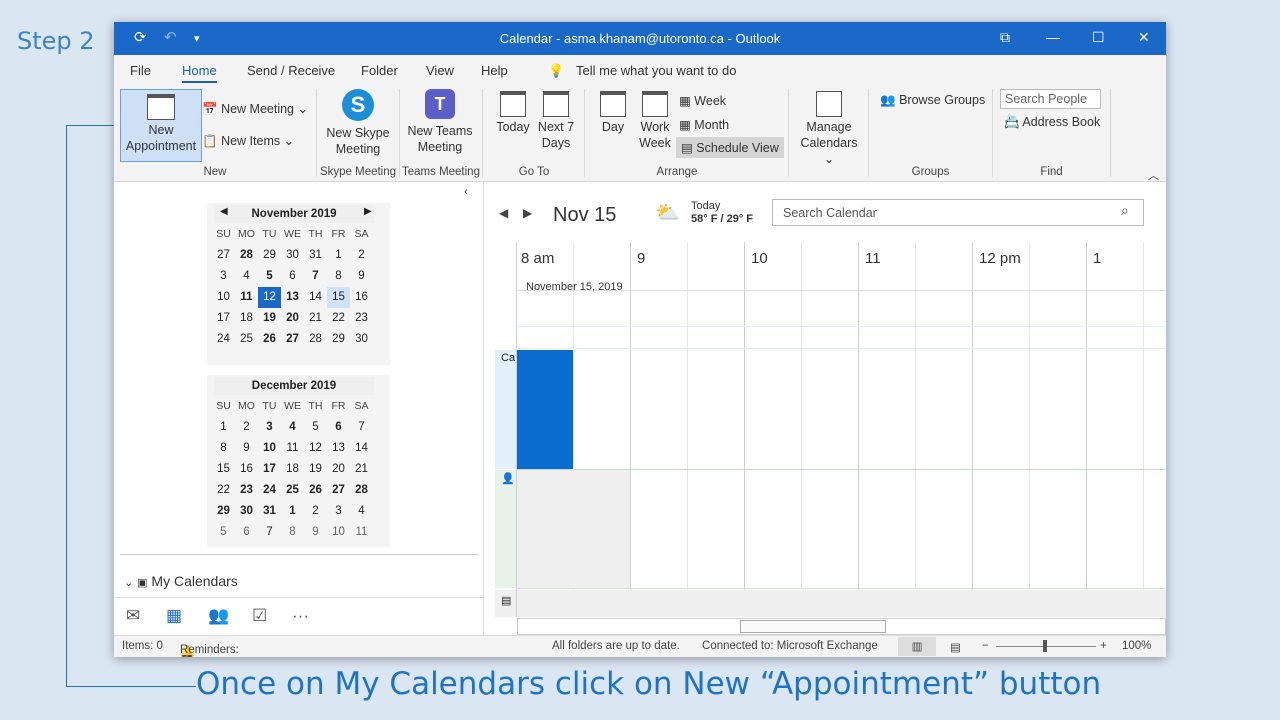  What do you see at coordinates (1103, 646) in the screenshot?
I see `zoom-in-icon: +` at bounding box center [1103, 646].